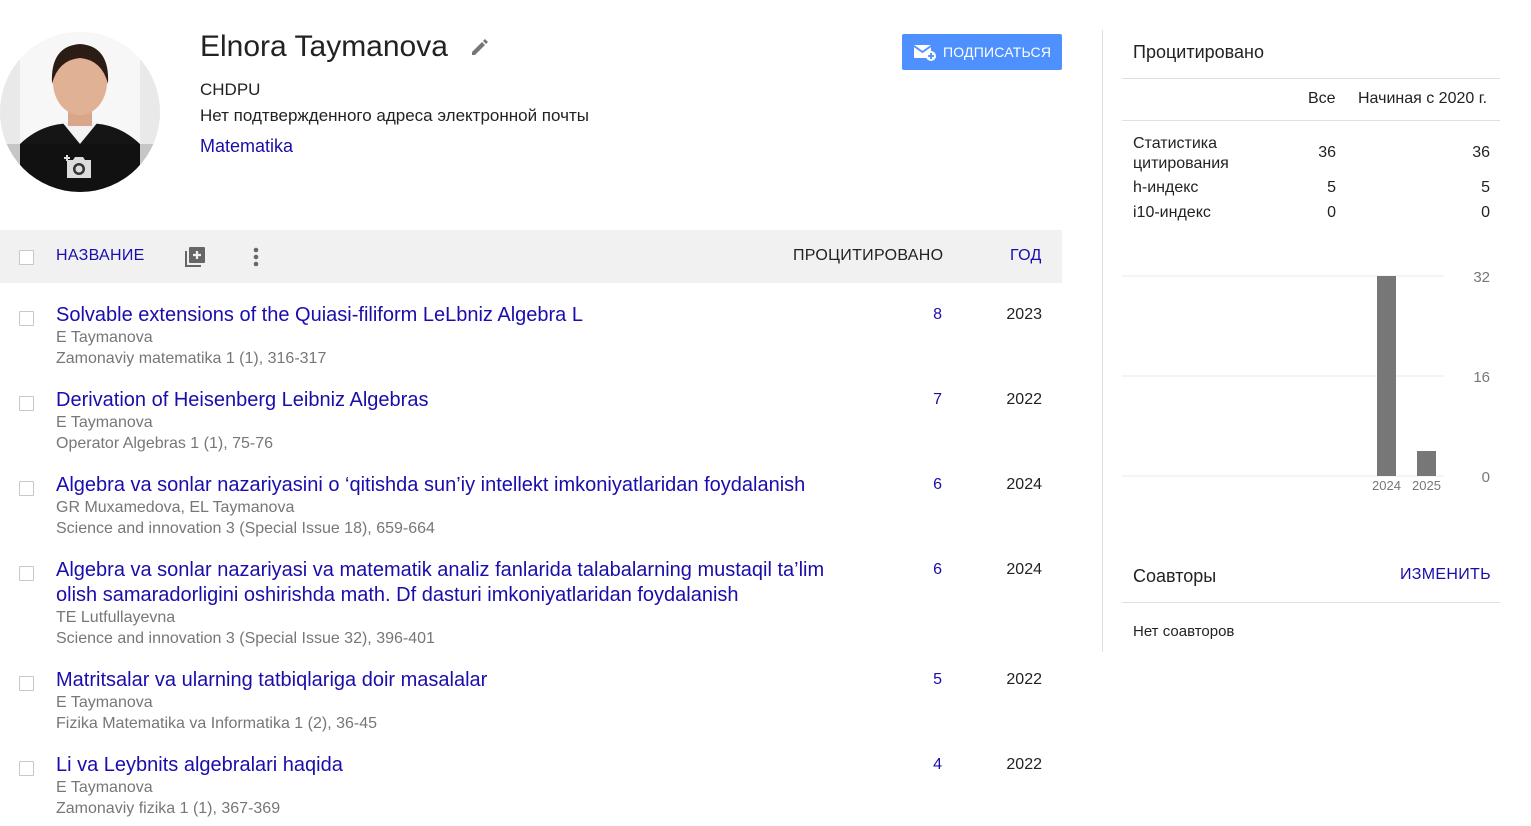  Describe the element at coordinates (1481, 277) in the screenshot. I see `y-tick-label: 32` at that location.